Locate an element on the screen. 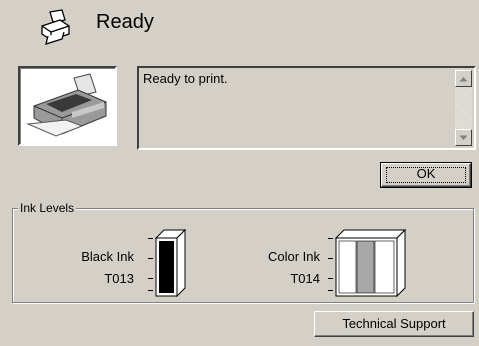 The height and width of the screenshot is (346, 479). arrow-up-icon is located at coordinates (463, 78).